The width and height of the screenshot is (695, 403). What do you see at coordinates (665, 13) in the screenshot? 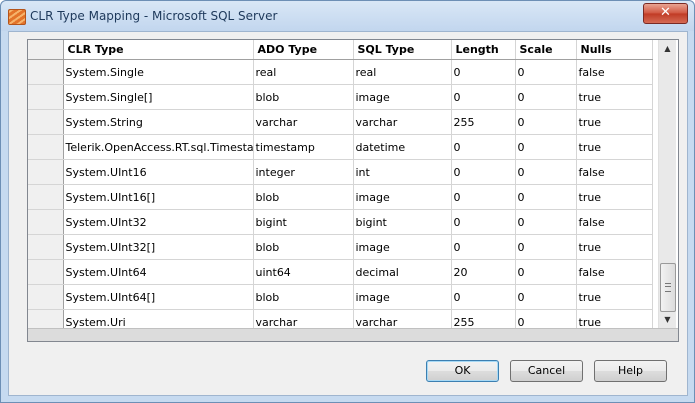
I see `close-button: ✕` at bounding box center [665, 13].